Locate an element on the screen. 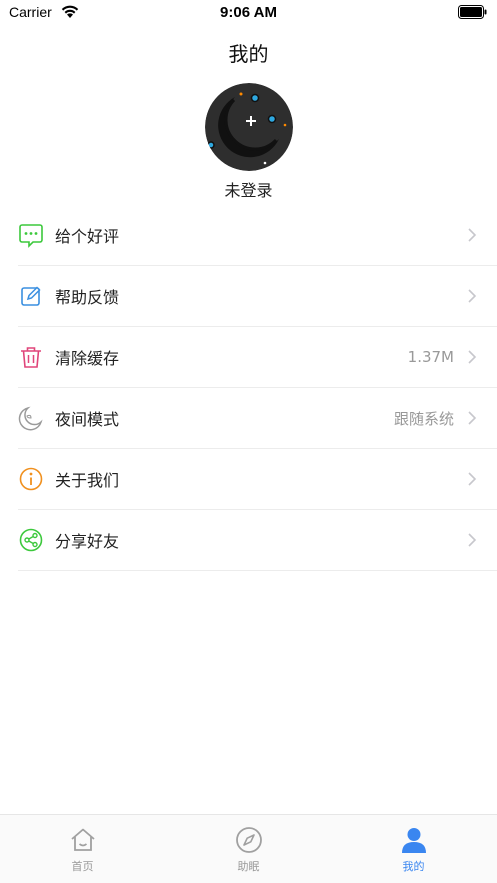 The width and height of the screenshot is (497, 883). home-icon is located at coordinates (82, 839).